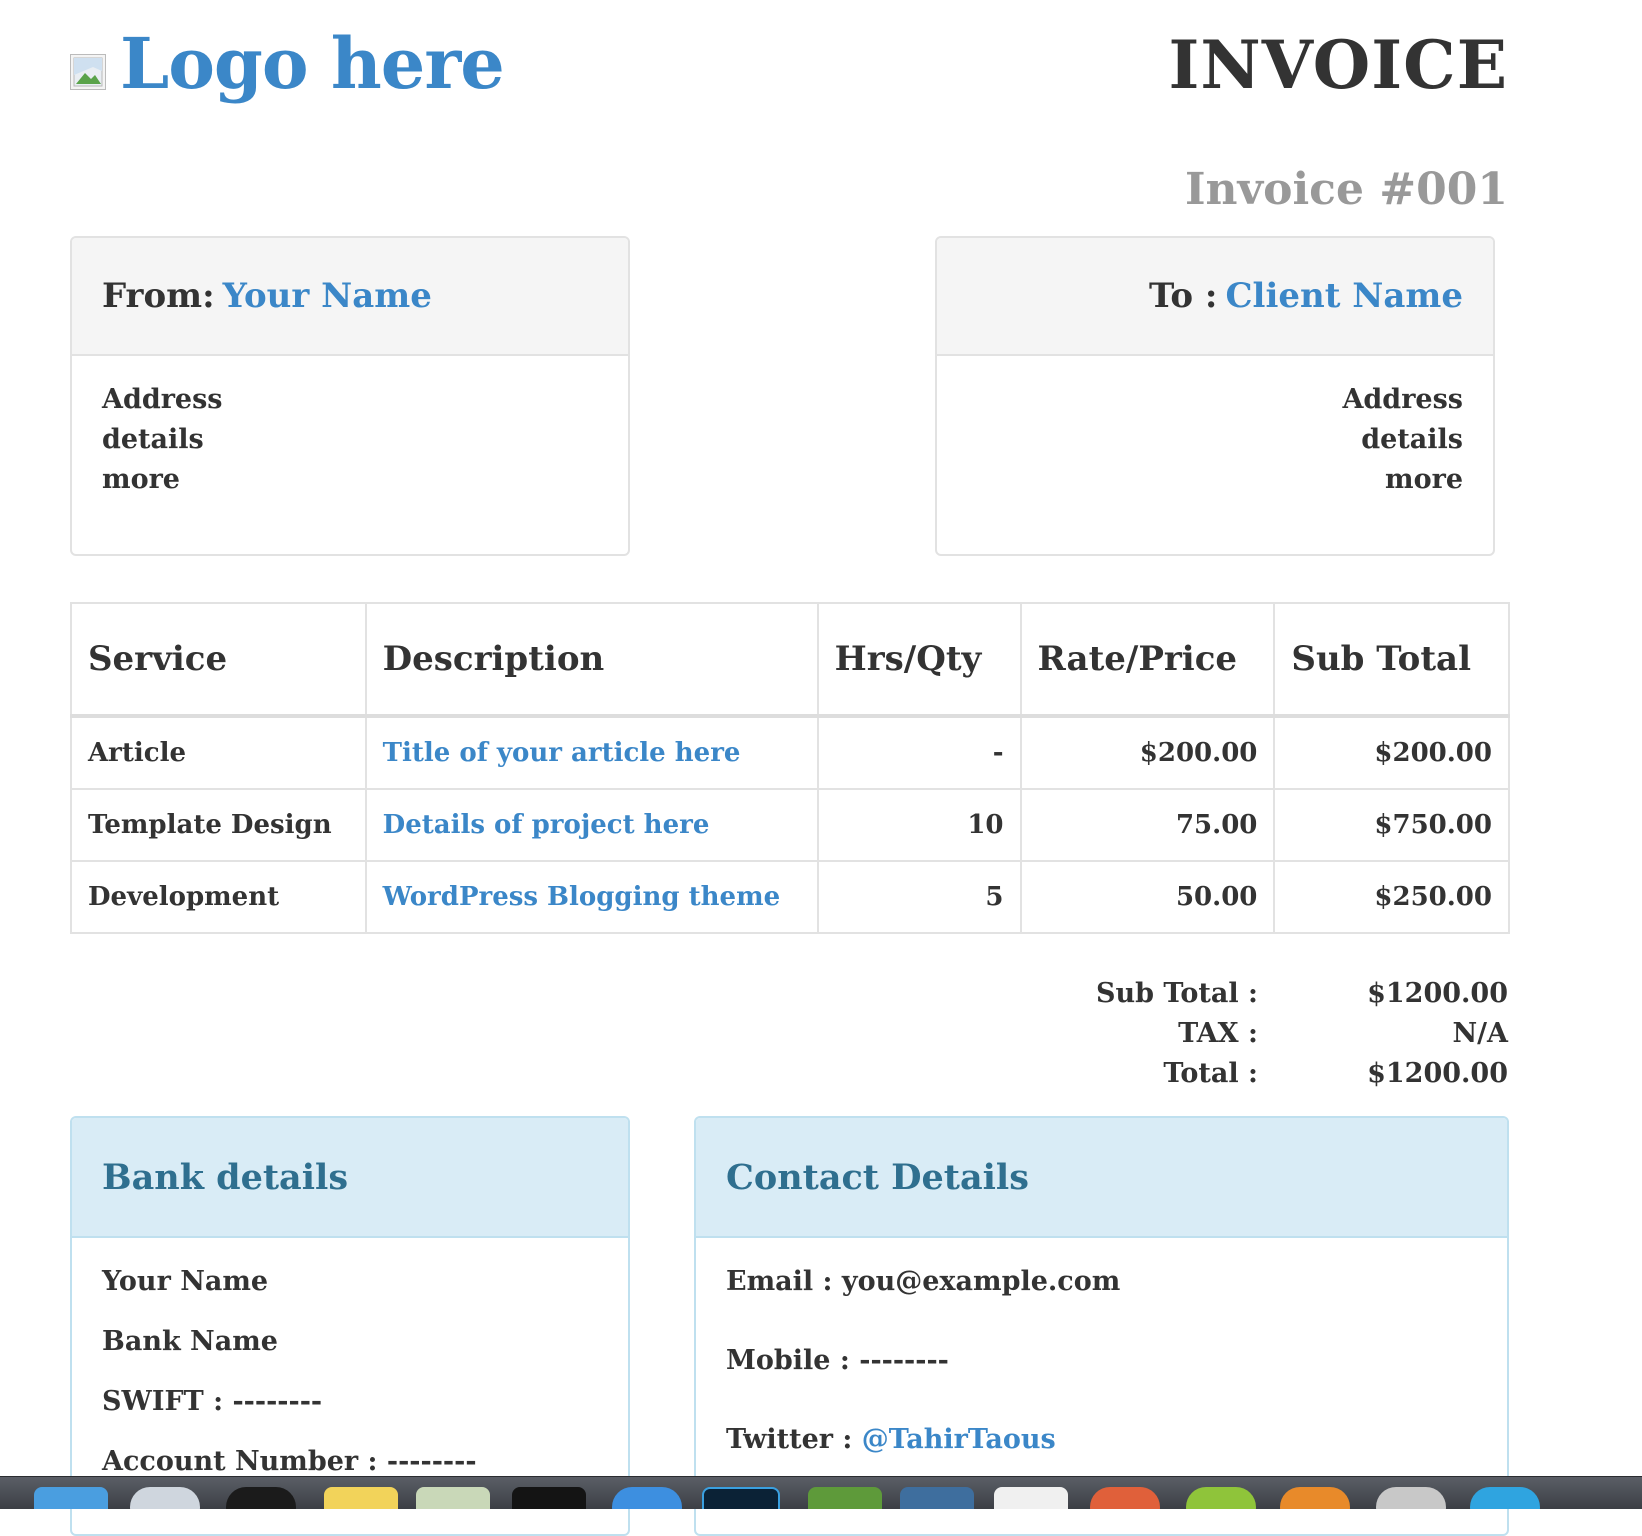 The image size is (1642, 1536). Describe the element at coordinates (1424, 479) in the screenshot. I see `to-address-line: more` at that location.